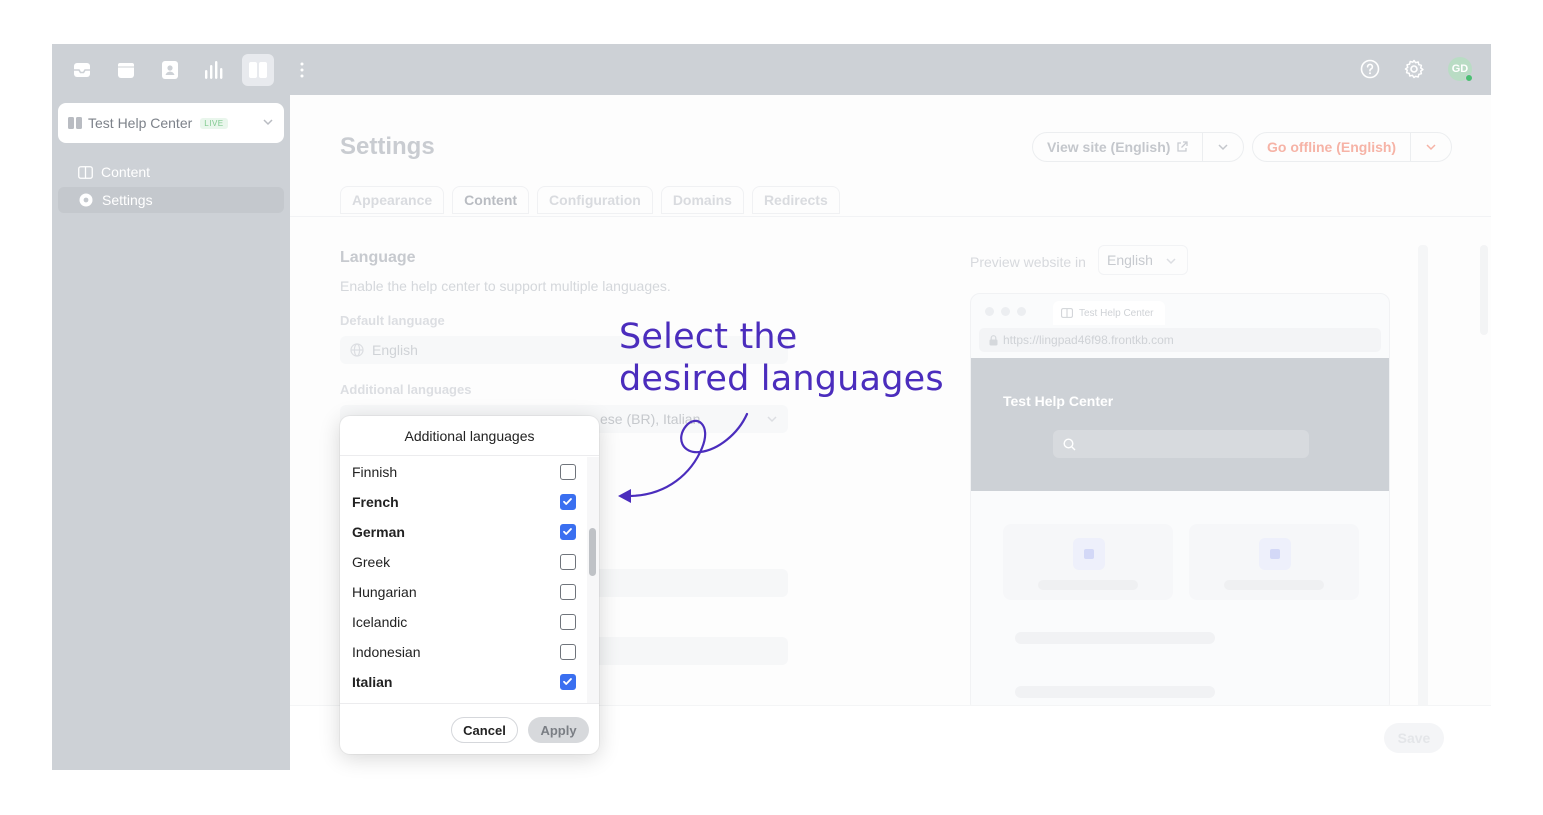 This screenshot has width=1543, height=815. Describe the element at coordinates (592, 552) in the screenshot. I see `list-scrollbar-thumb` at that location.